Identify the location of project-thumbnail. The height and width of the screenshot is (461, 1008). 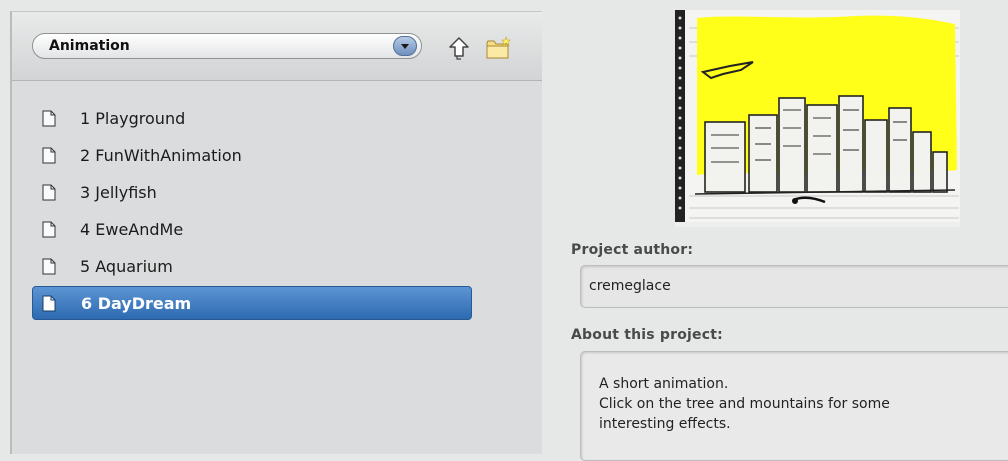
(817, 118).